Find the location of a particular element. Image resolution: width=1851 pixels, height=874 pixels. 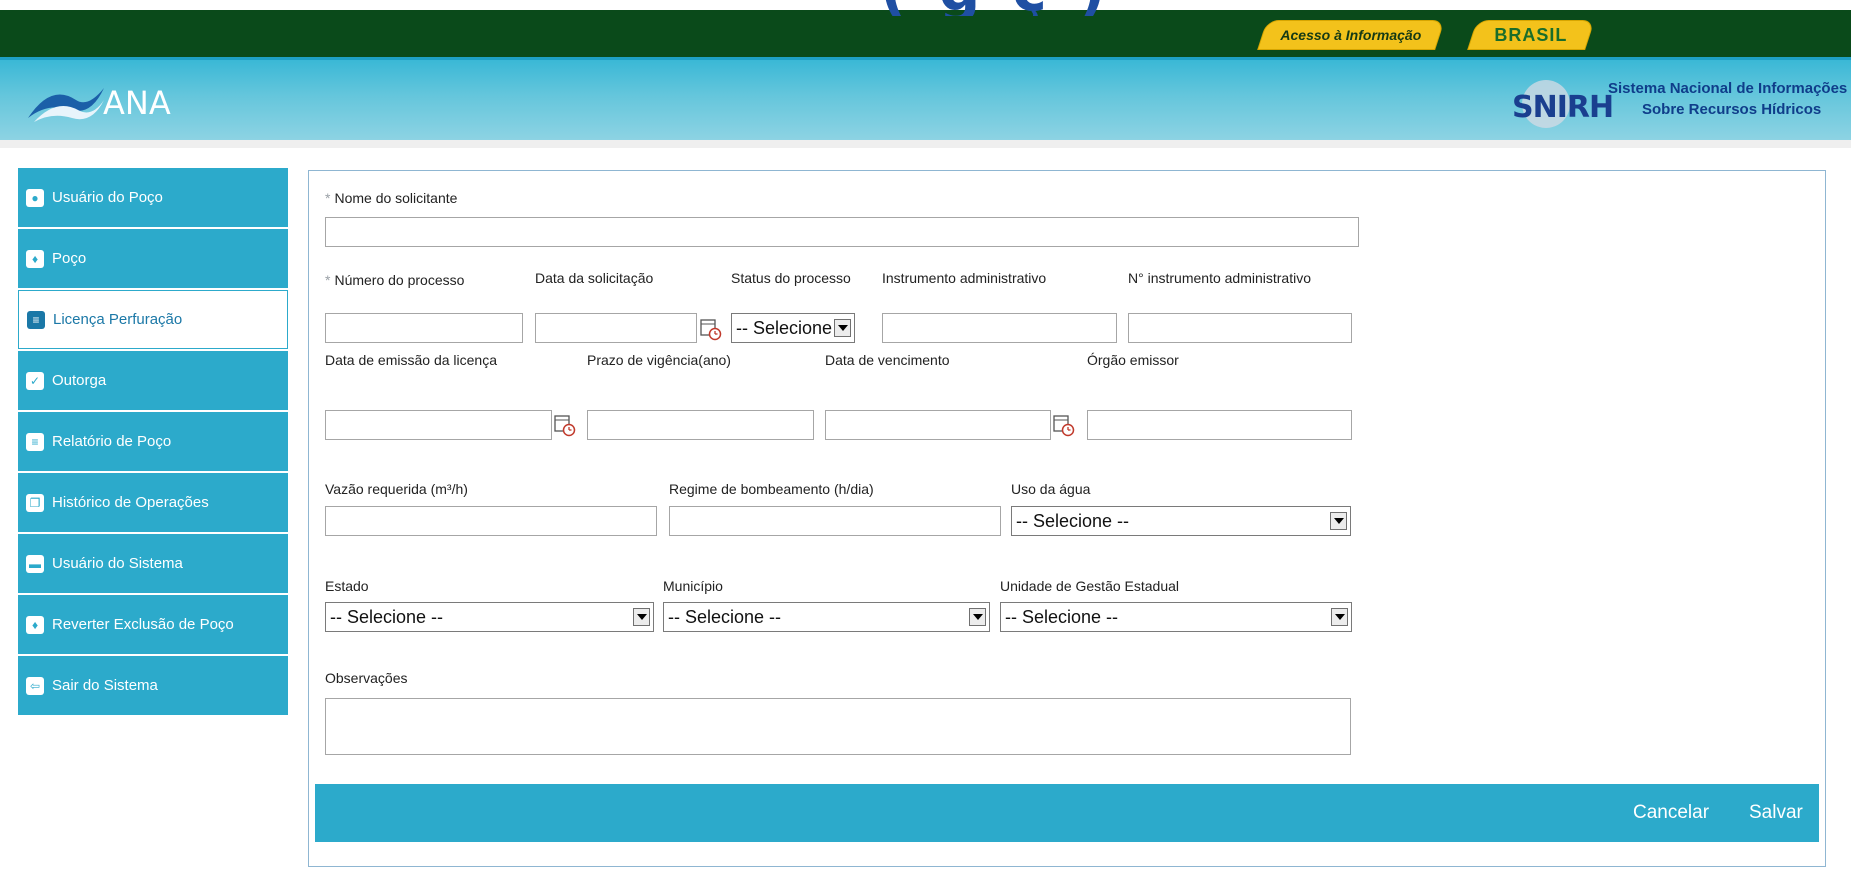

data-vencimento-label: Data de vencimento is located at coordinates (887, 360).